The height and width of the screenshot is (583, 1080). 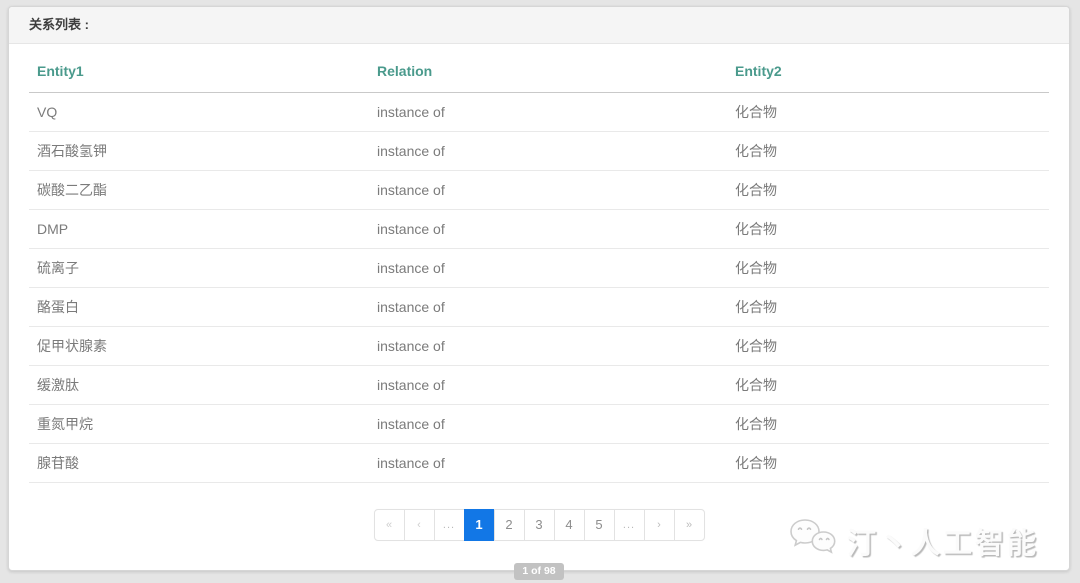 I want to click on table-row: VQ instance of 化合物, so click(x=539, y=112).